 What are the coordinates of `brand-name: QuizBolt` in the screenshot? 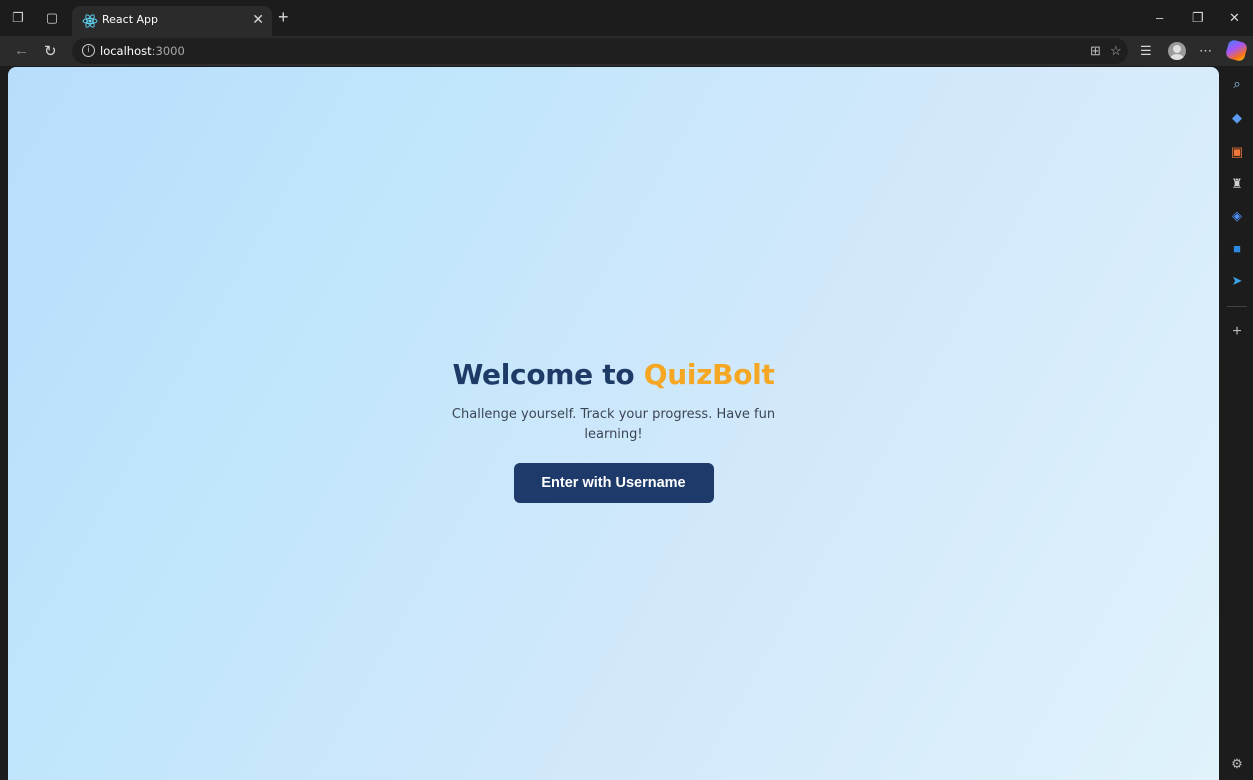 It's located at (709, 374).